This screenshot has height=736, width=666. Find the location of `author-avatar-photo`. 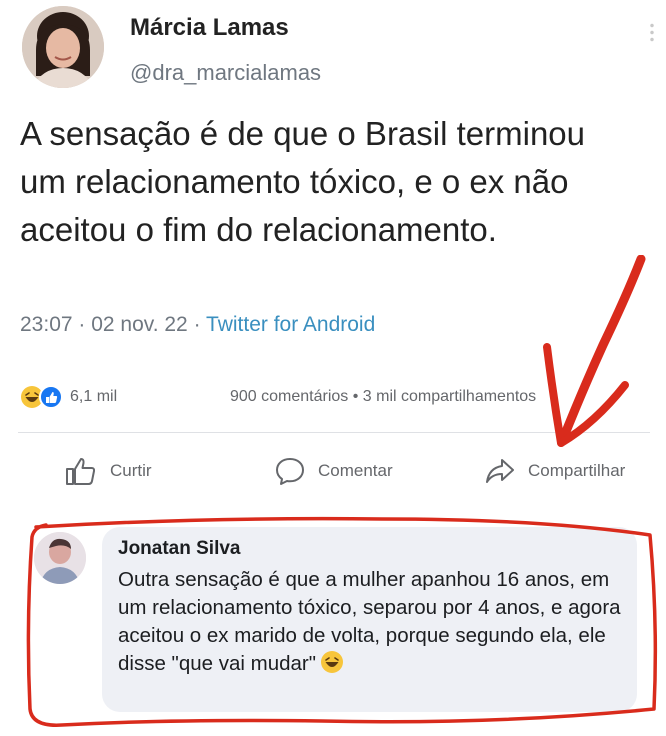

author-avatar-photo is located at coordinates (63, 47).